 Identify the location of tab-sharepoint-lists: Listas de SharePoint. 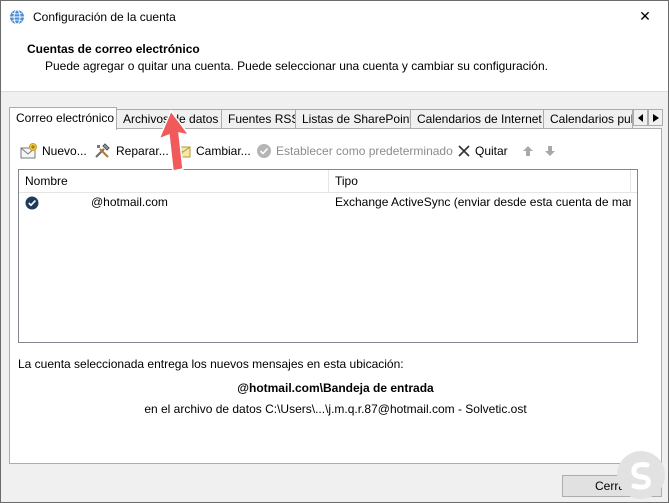
(353, 118).